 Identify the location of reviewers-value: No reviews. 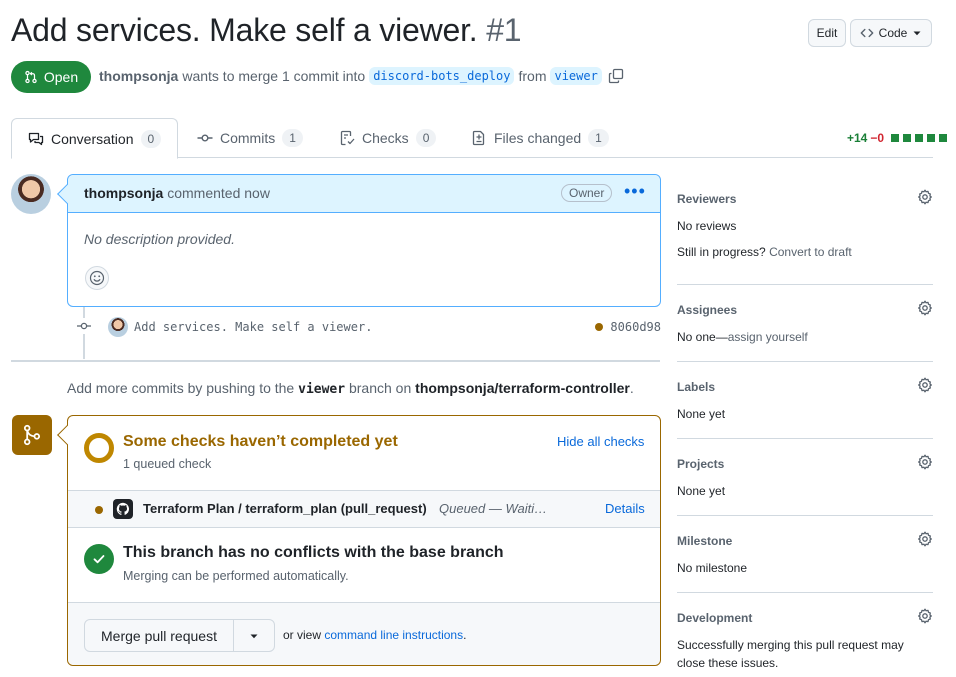
(707, 226).